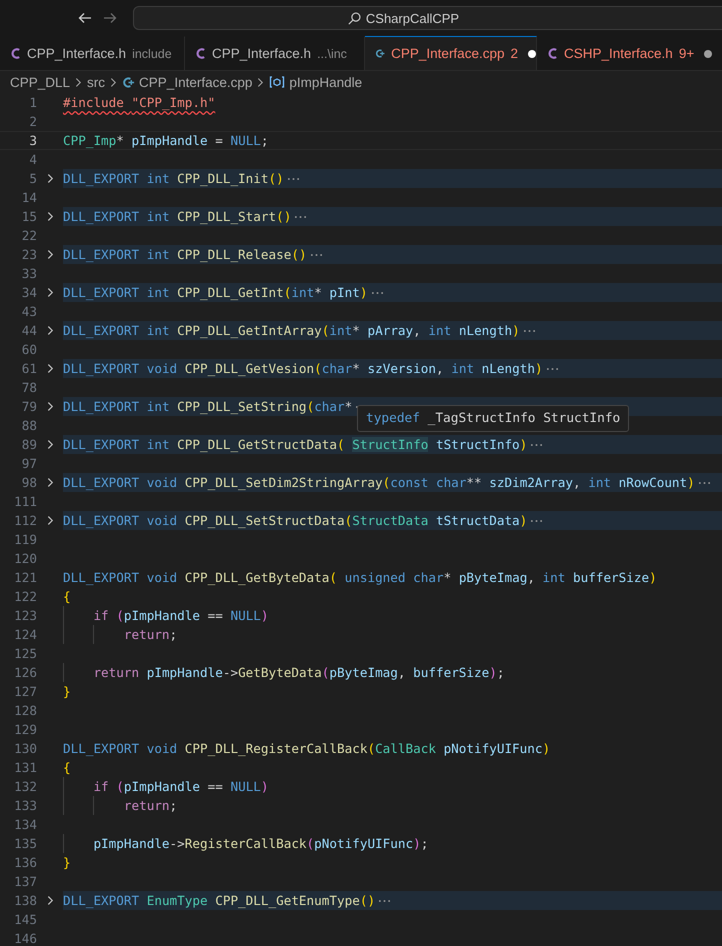 The image size is (722, 946). I want to click on code-line: DLL_EXPORT void CPP_DLL_SetDim2StringArray(const char** szDim2Array, int nRowCount), so click(379, 482).